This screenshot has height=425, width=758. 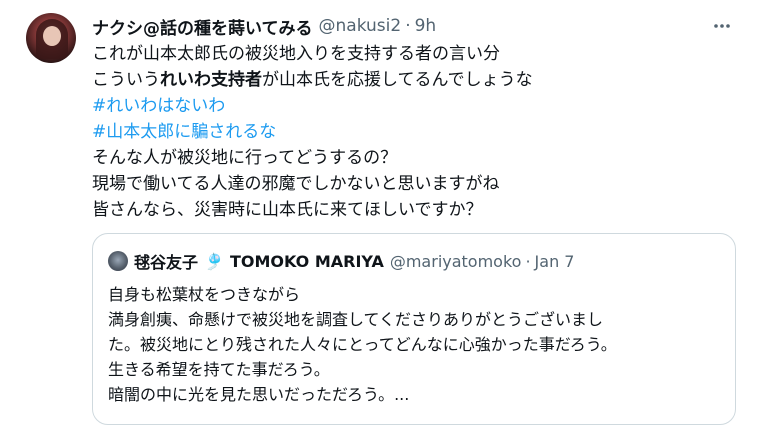 I want to click on tweet-line-2-suffix: が山本氏を応援してるんでしょうな, so click(x=397, y=80).